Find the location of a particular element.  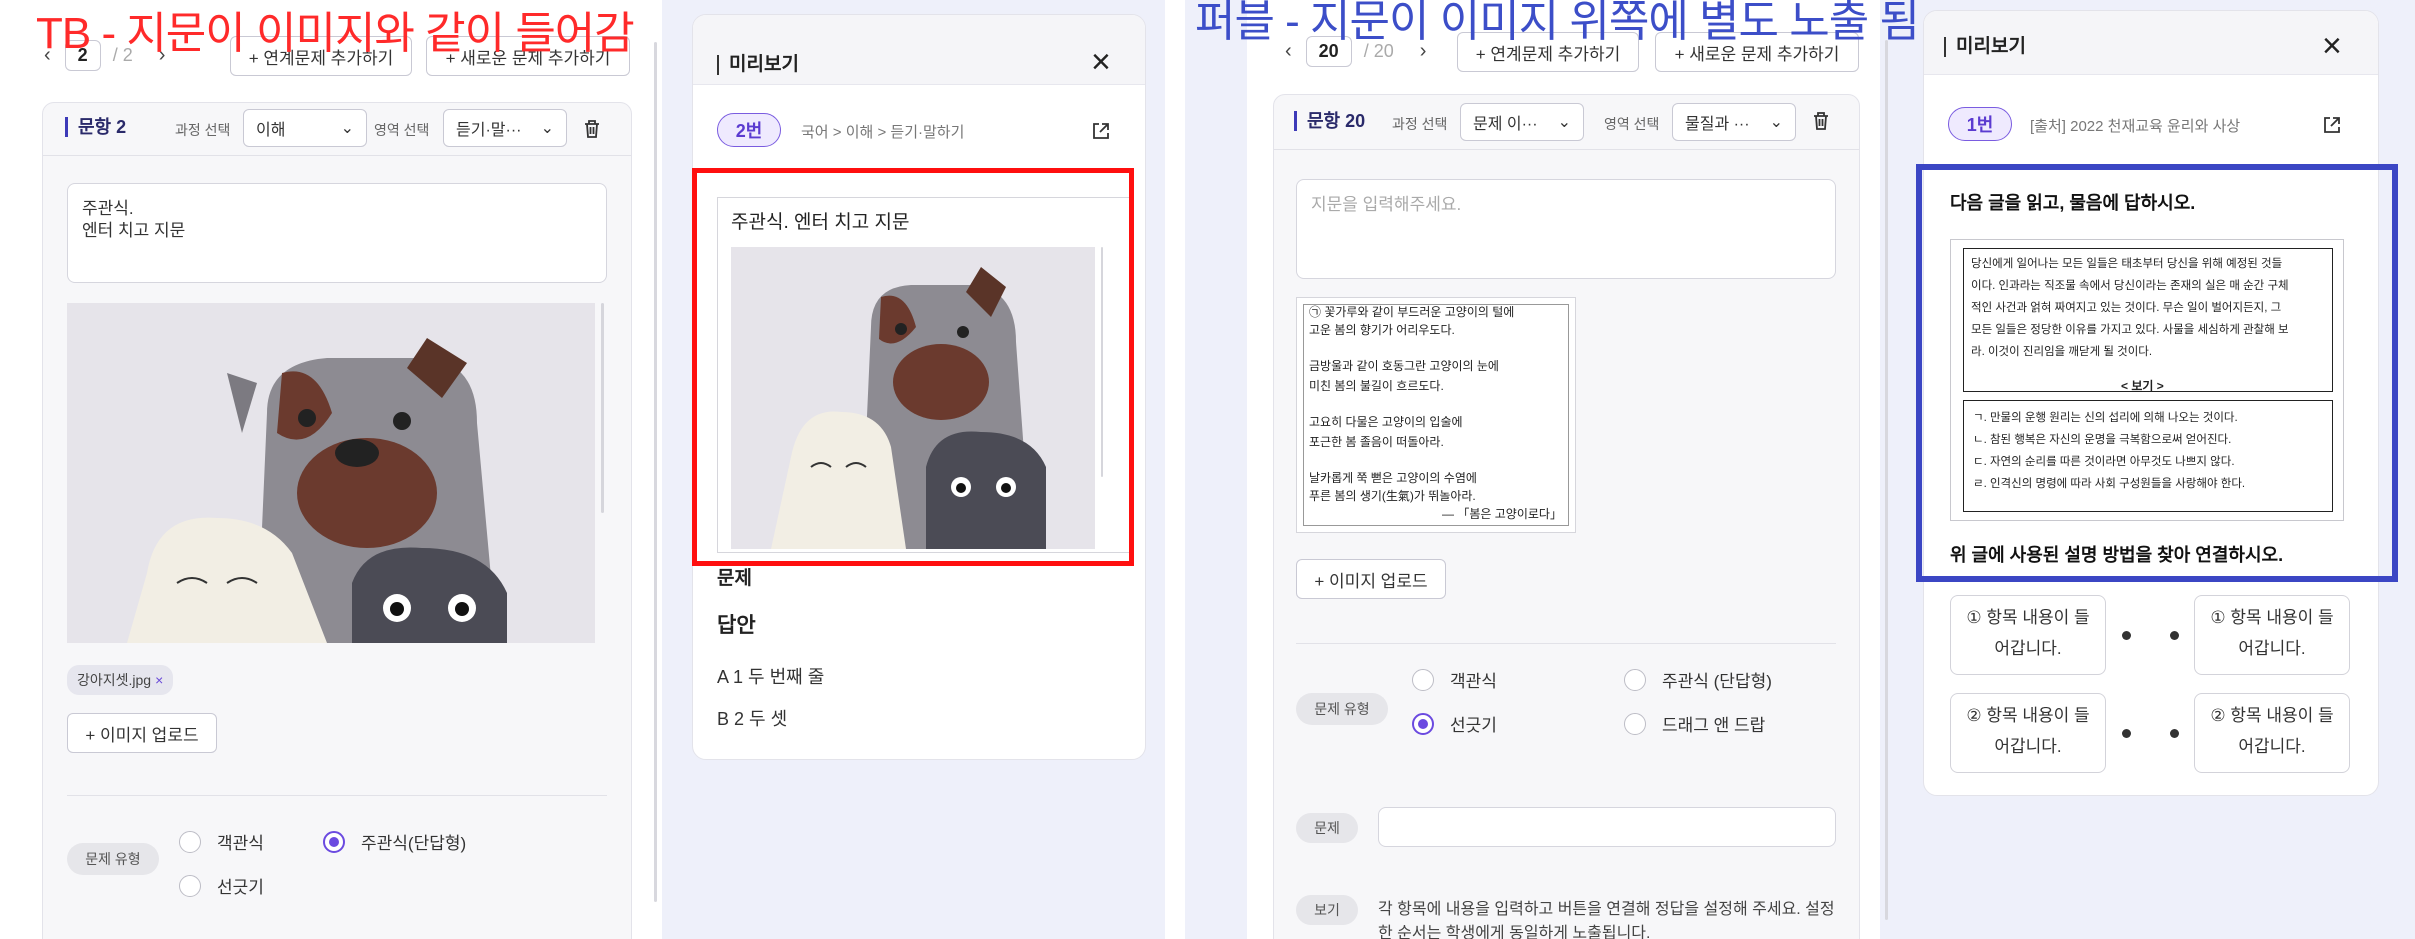

passage-textarea: 주관식. 엔터 치고 지문 is located at coordinates (337, 233).